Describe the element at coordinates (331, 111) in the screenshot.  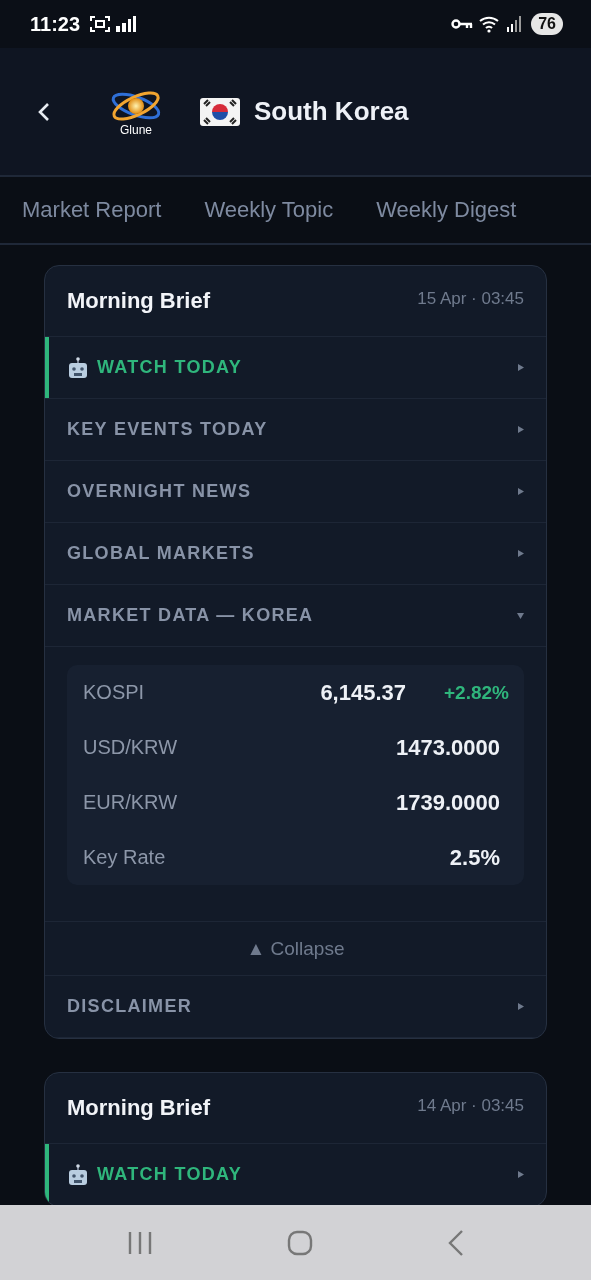
I see `page-title: South Korea` at that location.